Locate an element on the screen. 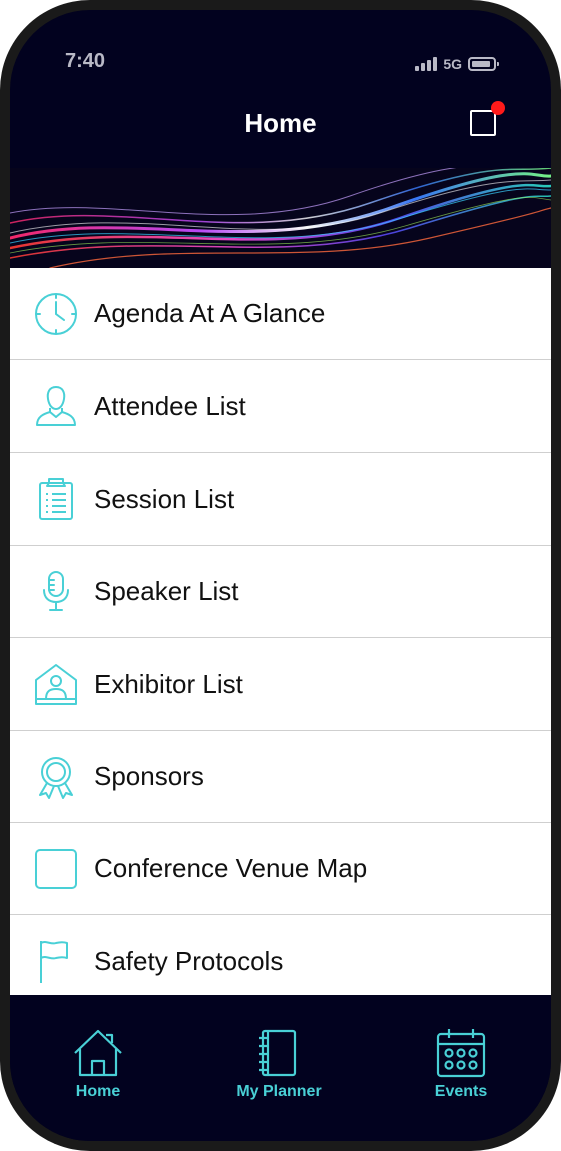  menu-item-label: Agenda At A Glance is located at coordinates (210, 313).